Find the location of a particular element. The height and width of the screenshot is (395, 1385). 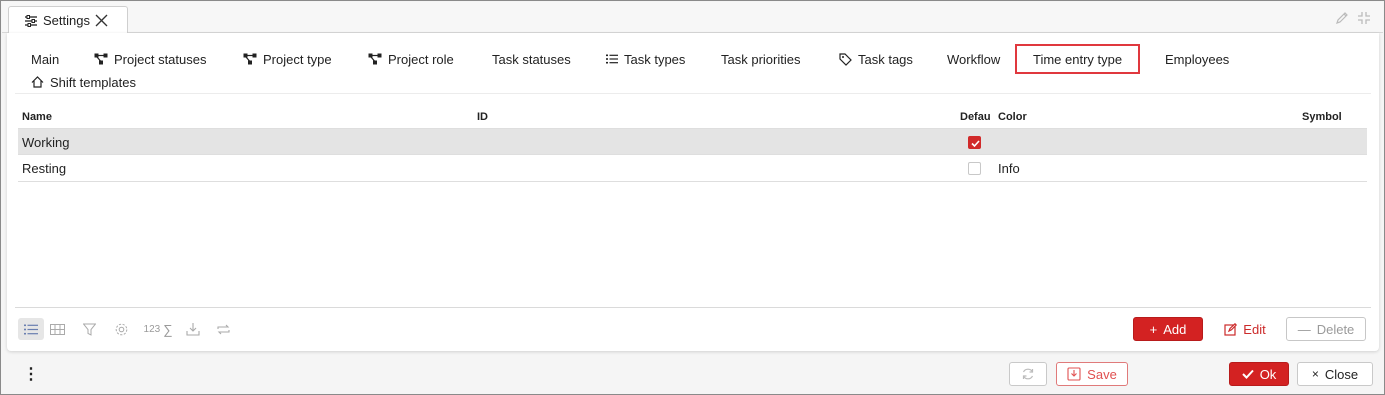

tab-label: Project role is located at coordinates (421, 59).